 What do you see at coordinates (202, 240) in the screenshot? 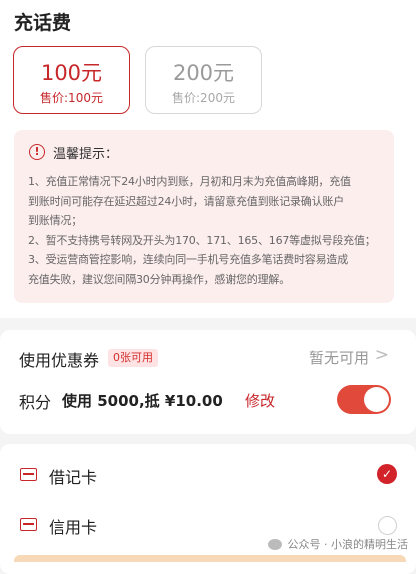
I see `notice-line: 2、暂不支持携号转网及开头为170、171、165、167等虚拟号段充值；` at bounding box center [202, 240].